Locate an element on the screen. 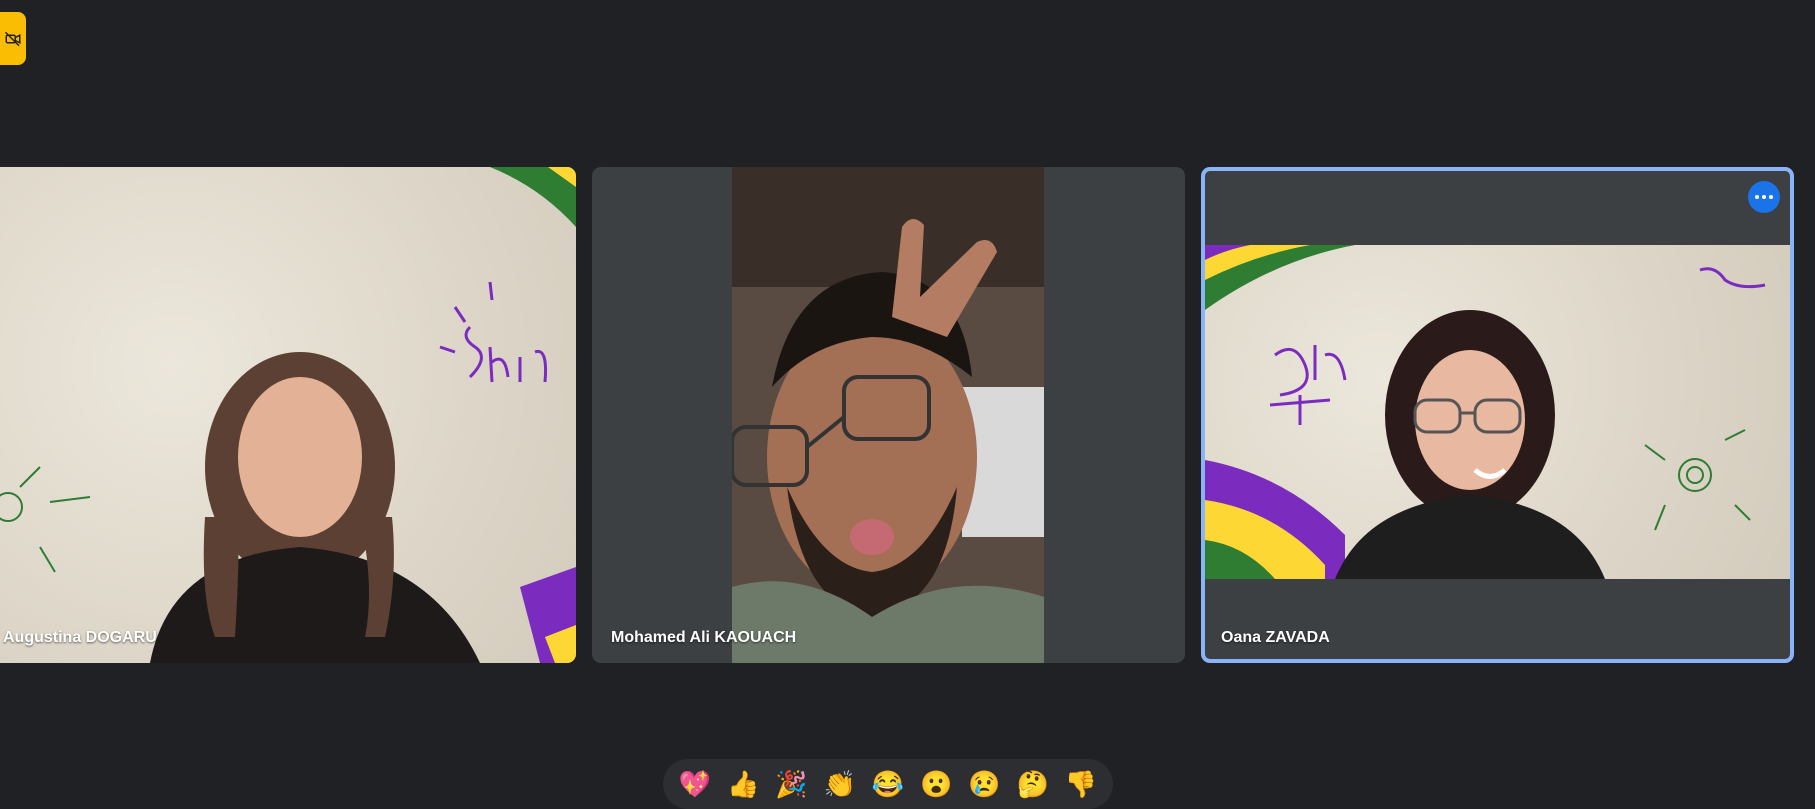 Image resolution: width=1815 pixels, height=809 pixels. camera-off-indicator-button is located at coordinates (13, 38).